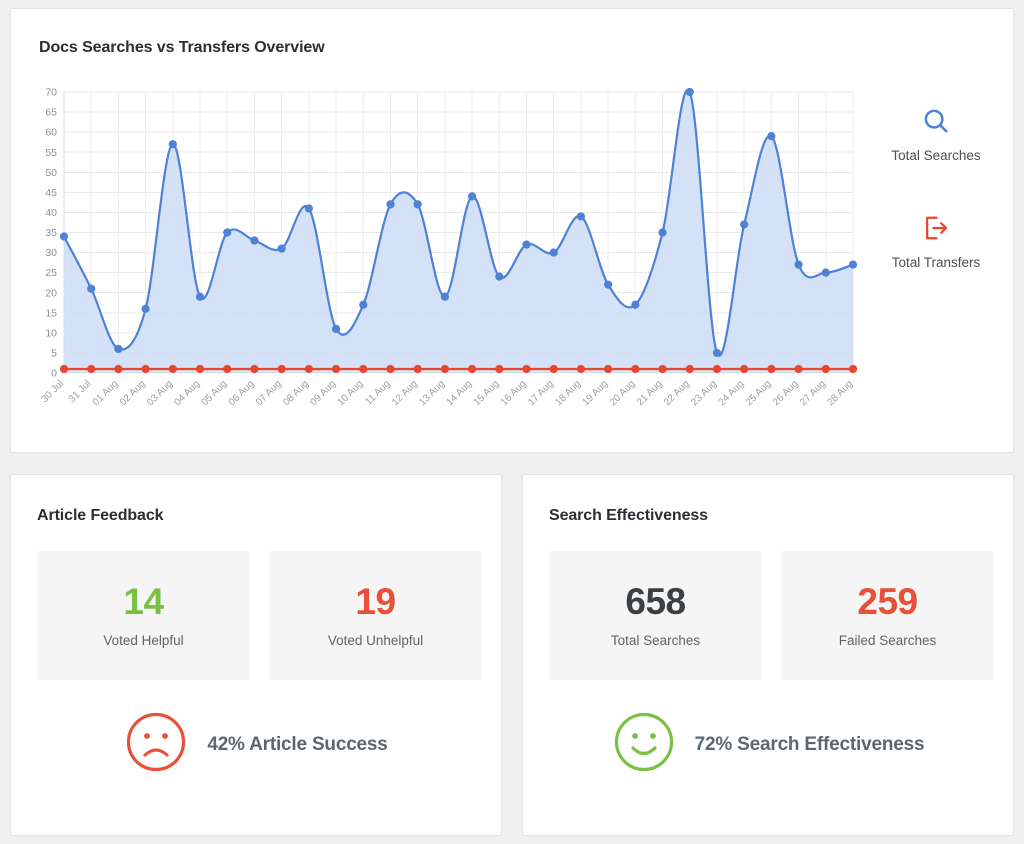  What do you see at coordinates (655, 640) in the screenshot?
I see `stat-label: Total Searches` at bounding box center [655, 640].